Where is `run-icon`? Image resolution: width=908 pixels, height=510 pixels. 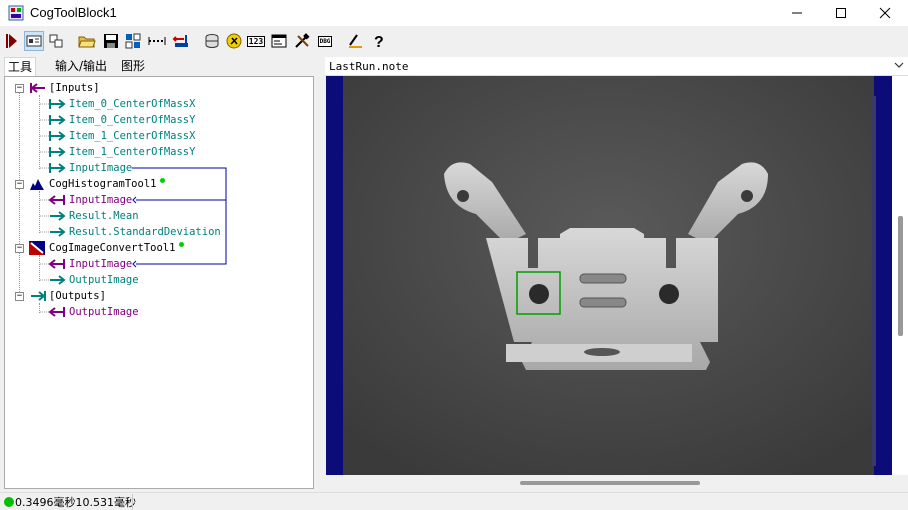 run-icon is located at coordinates (11, 41).